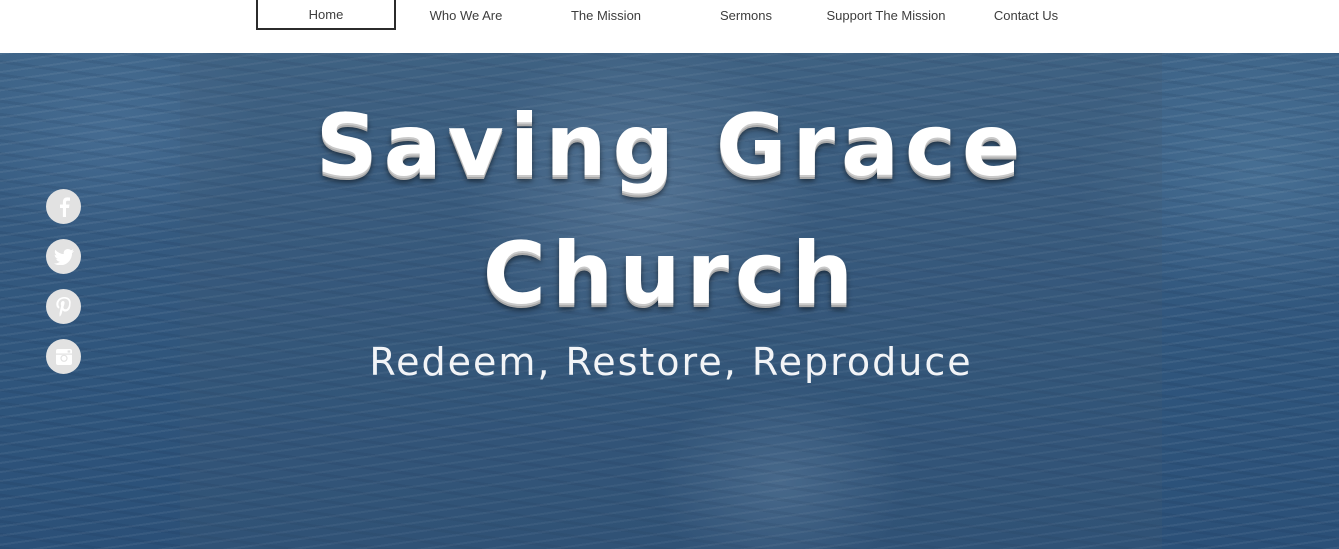 This screenshot has height=549, width=1339. Describe the element at coordinates (63, 206) in the screenshot. I see `facebook-icon` at that location.